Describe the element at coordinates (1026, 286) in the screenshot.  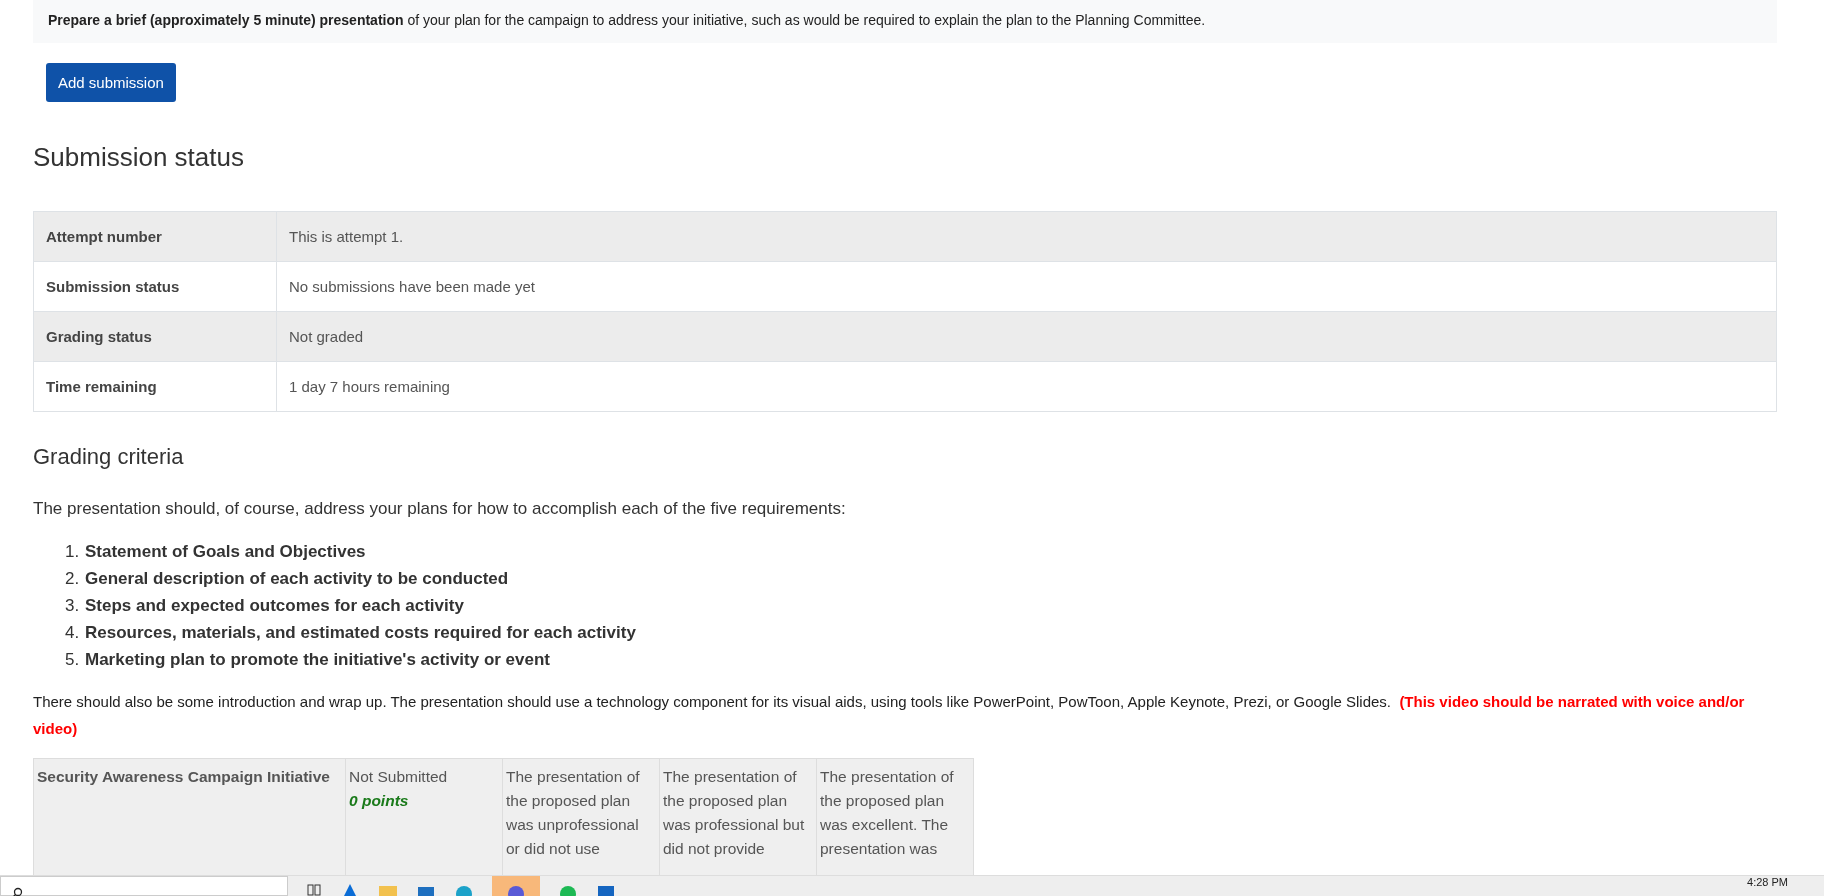
I see `row-value: No submissions have been made yet` at that location.